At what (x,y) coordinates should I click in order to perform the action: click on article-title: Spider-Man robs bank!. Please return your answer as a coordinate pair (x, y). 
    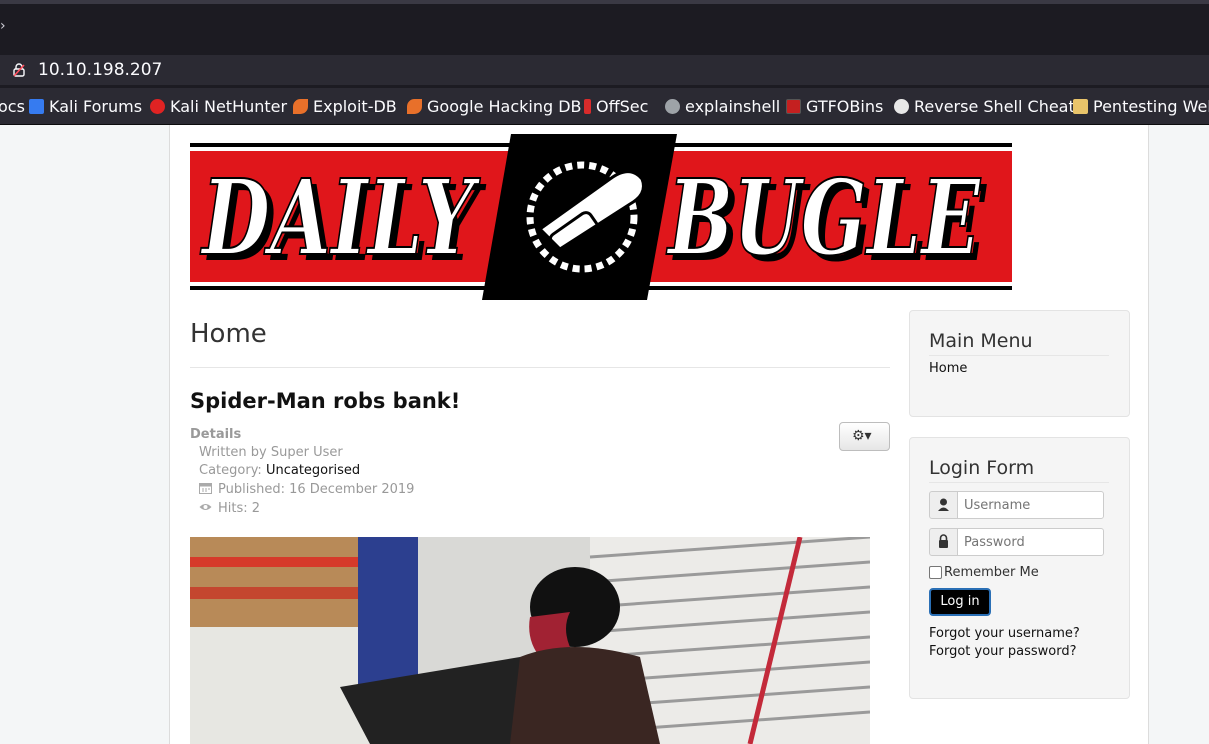
    Looking at the image, I should click on (325, 401).